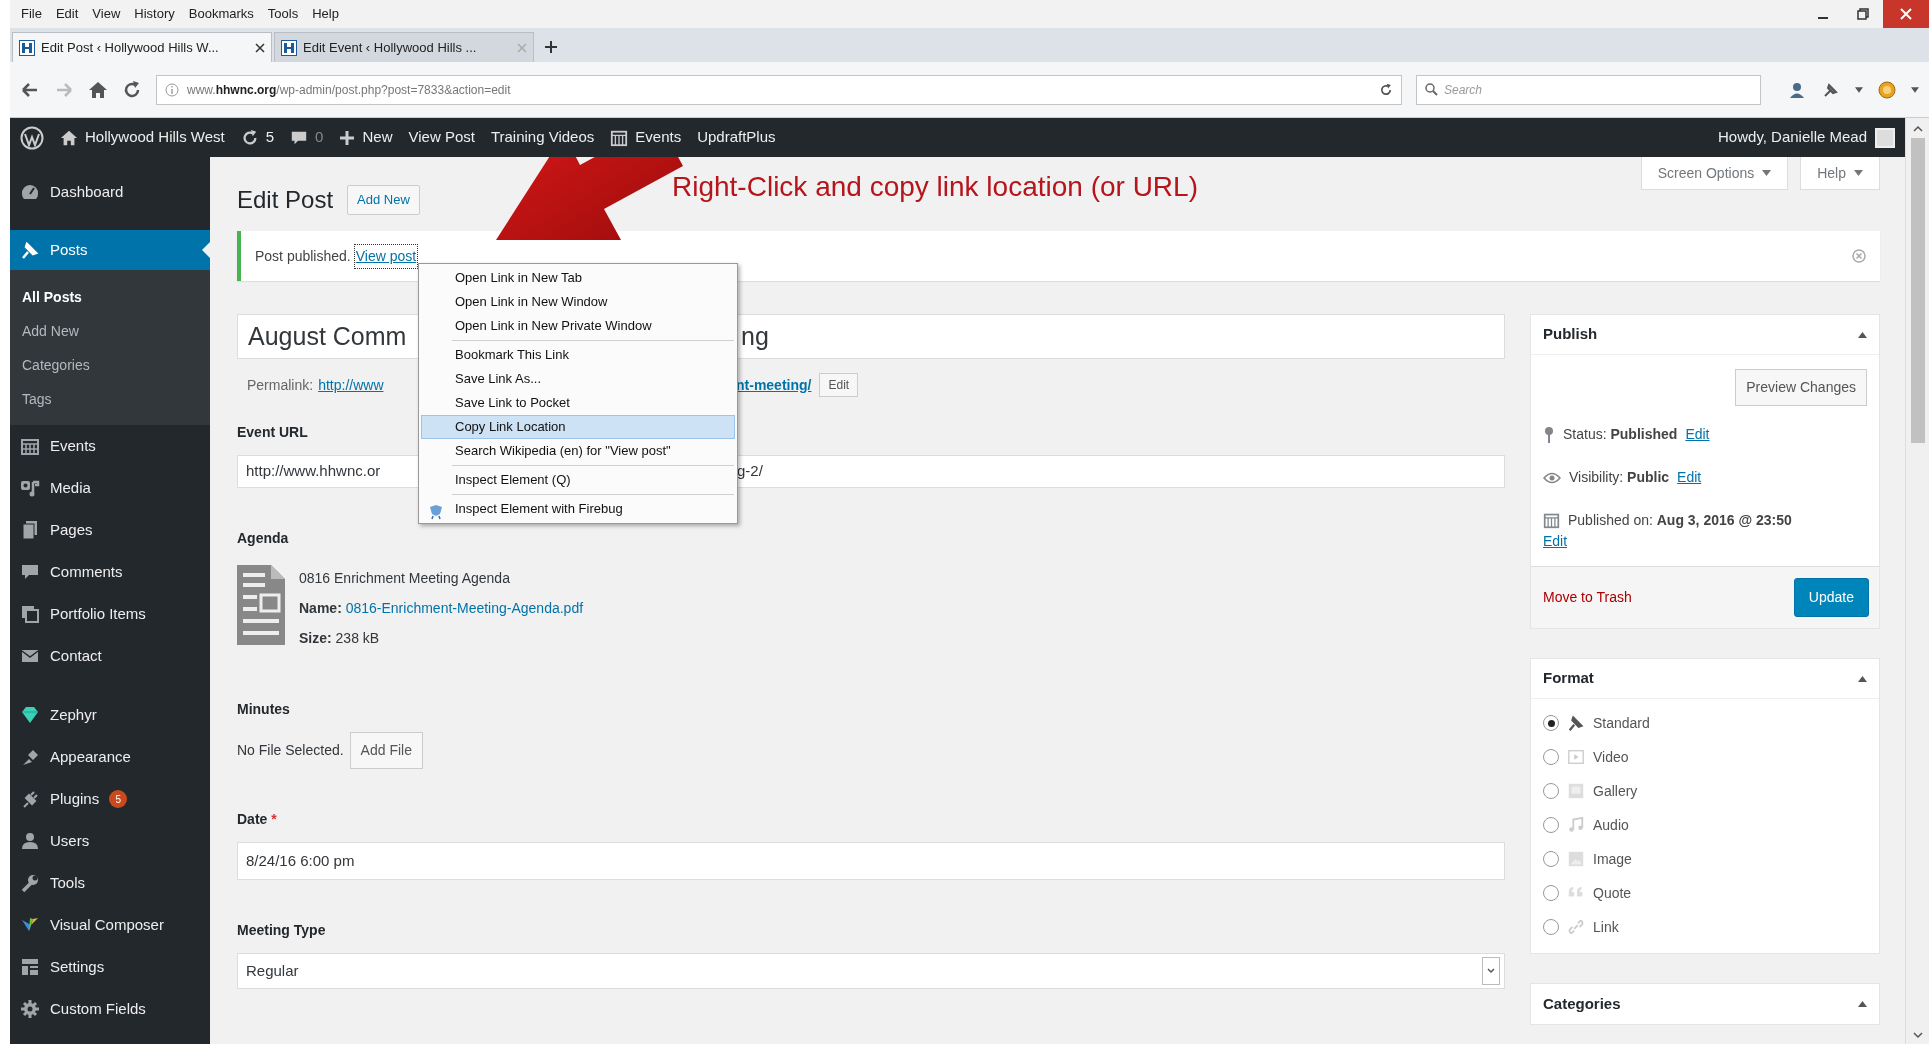 The width and height of the screenshot is (1929, 1044). Describe the element at coordinates (578, 427) in the screenshot. I see `menu-item: Copy Link Location` at that location.